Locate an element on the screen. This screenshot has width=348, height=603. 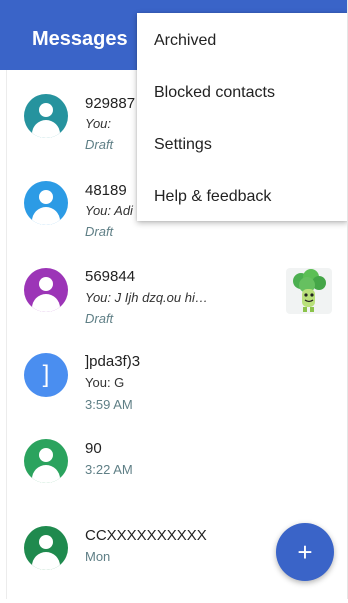
menu-item-help-feedback: Help & feedback is located at coordinates (242, 197).